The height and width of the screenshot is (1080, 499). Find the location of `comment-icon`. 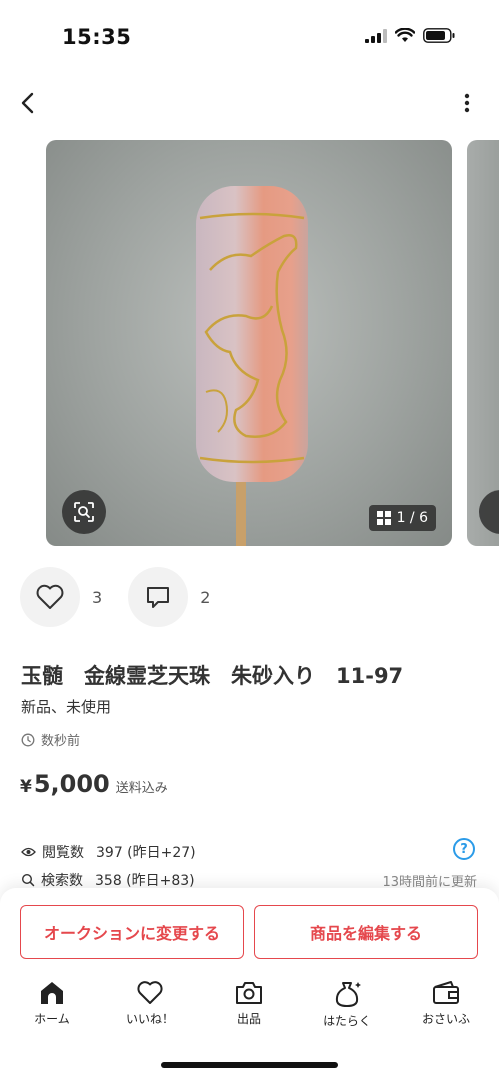

comment-icon is located at coordinates (158, 597).